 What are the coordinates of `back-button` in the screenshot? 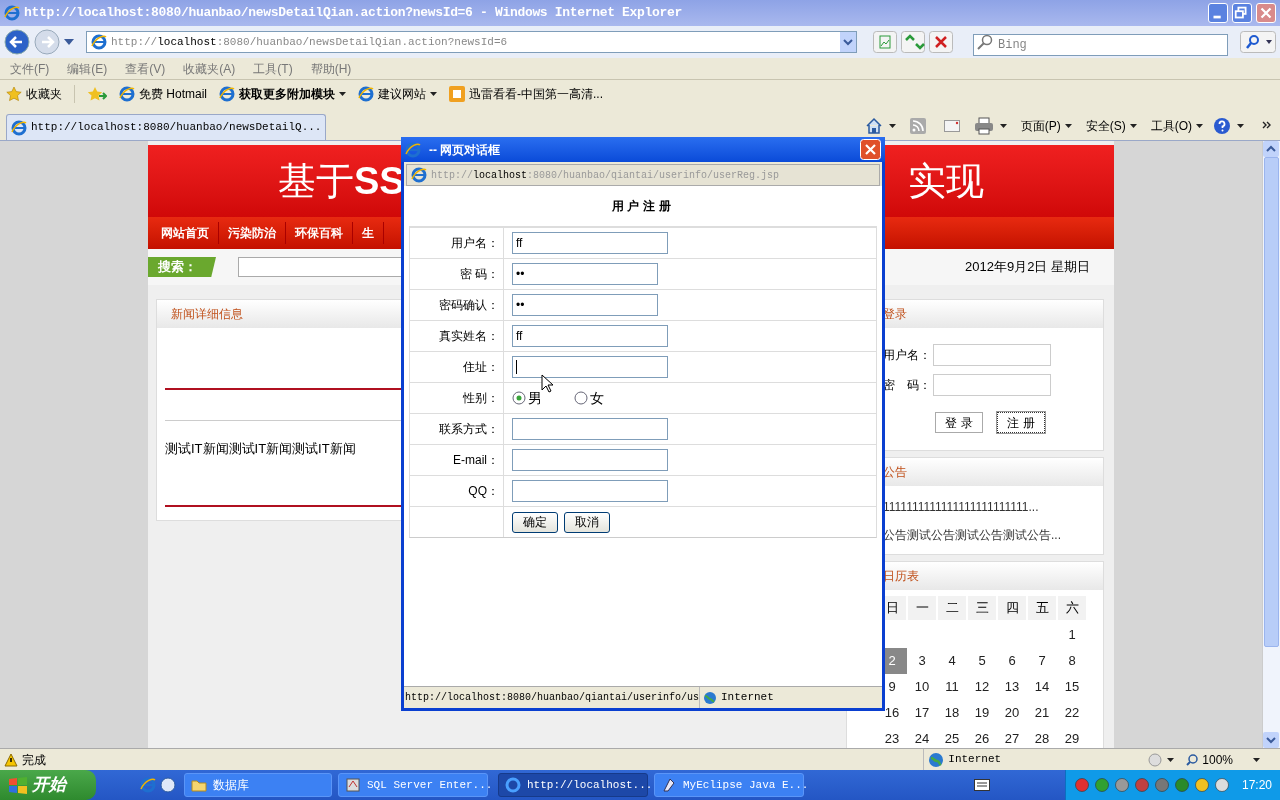 It's located at (17, 42).